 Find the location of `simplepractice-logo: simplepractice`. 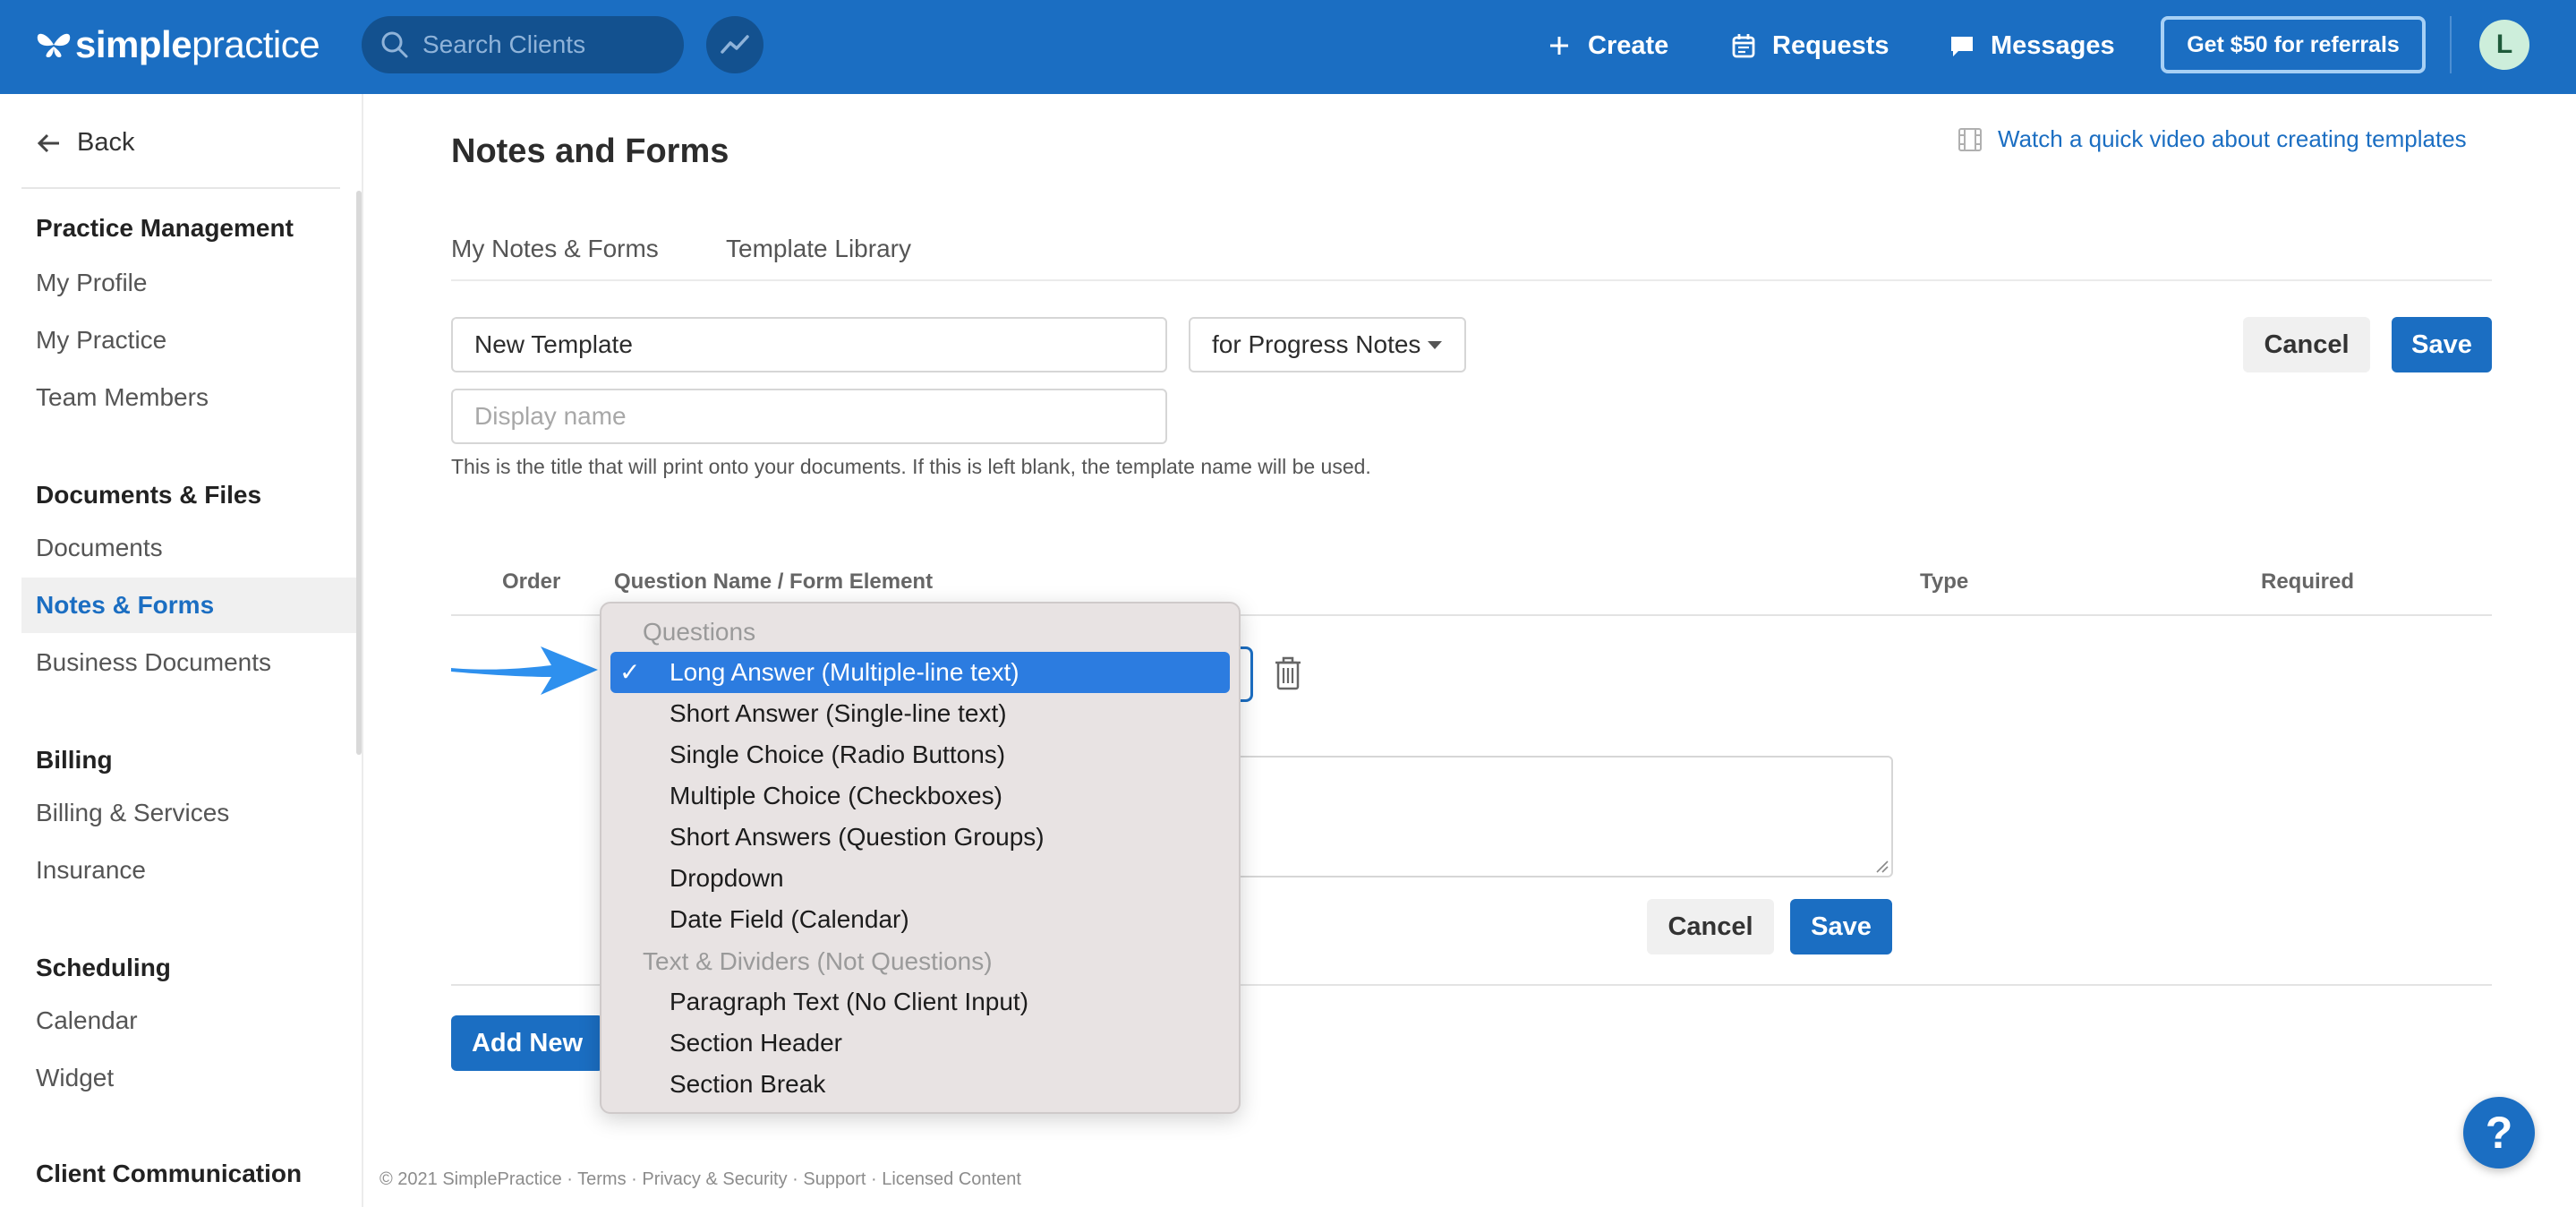

simplepractice-logo: simplepractice is located at coordinates (177, 45).